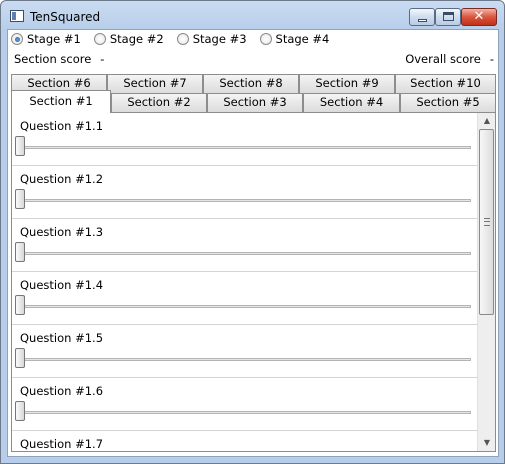 The image size is (505, 464). I want to click on stage-radio-group: Stage #1 Stage #2 Stage #3 Stage #4, so click(176, 39).